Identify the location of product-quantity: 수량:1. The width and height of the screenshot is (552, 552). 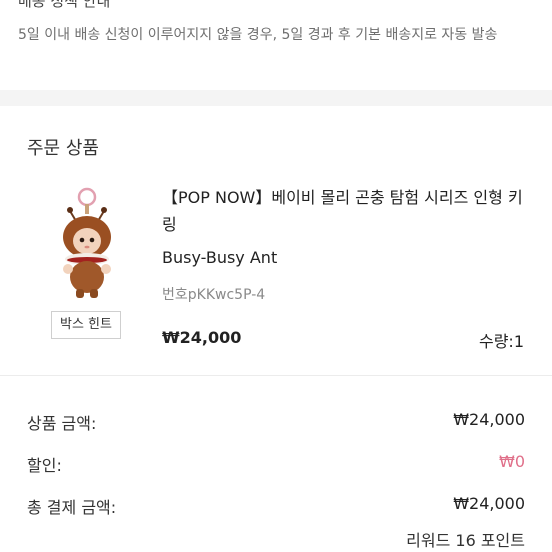
(501, 341).